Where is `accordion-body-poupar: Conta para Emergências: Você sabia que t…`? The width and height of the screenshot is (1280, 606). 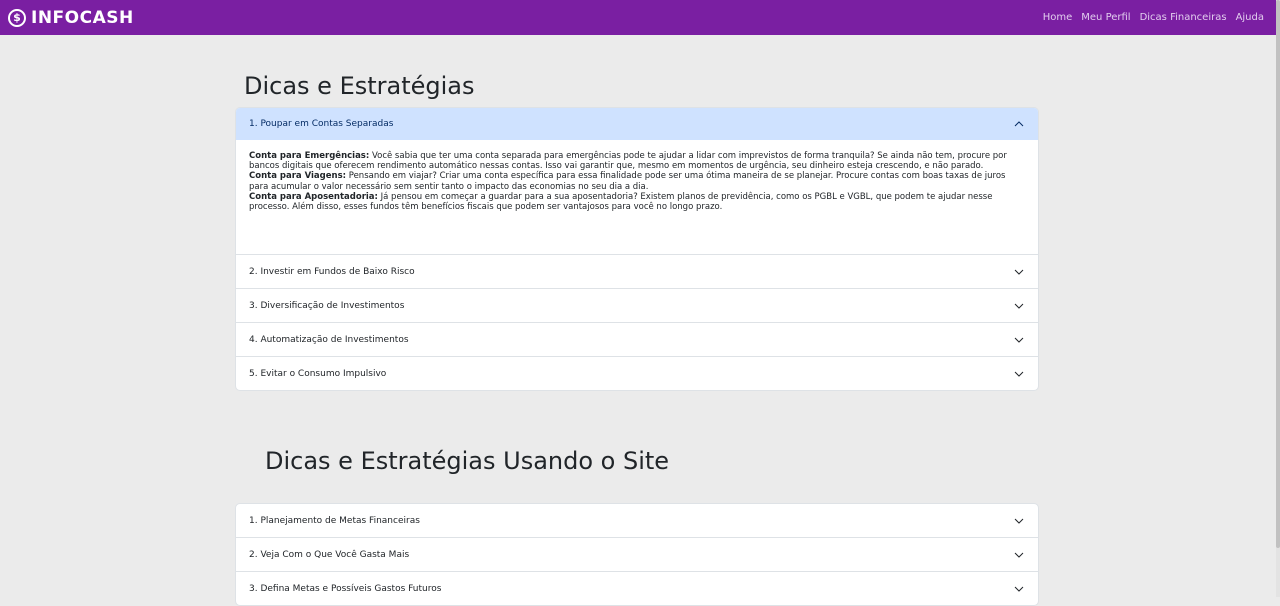
accordion-body-poupar: Conta para Emergências: Você sabia que t… is located at coordinates (637, 197).